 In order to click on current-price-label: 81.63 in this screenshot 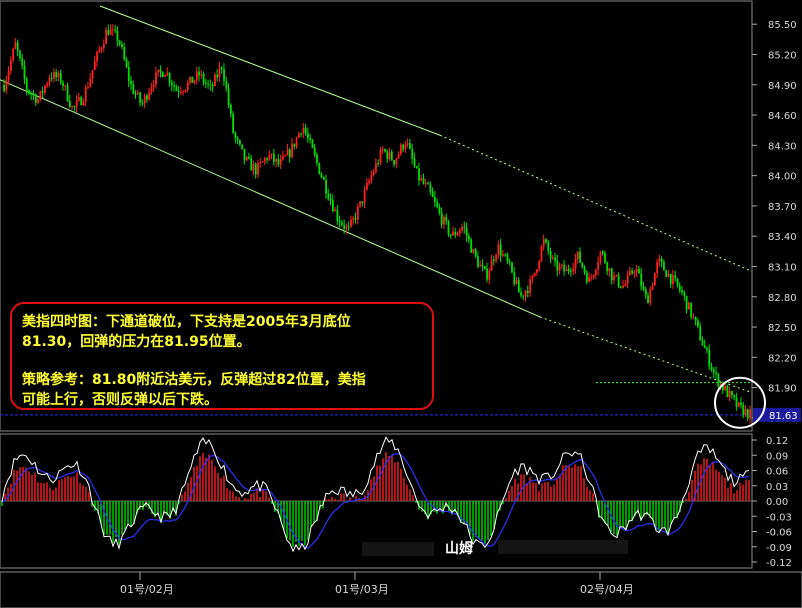, I will do `click(783, 416)`.